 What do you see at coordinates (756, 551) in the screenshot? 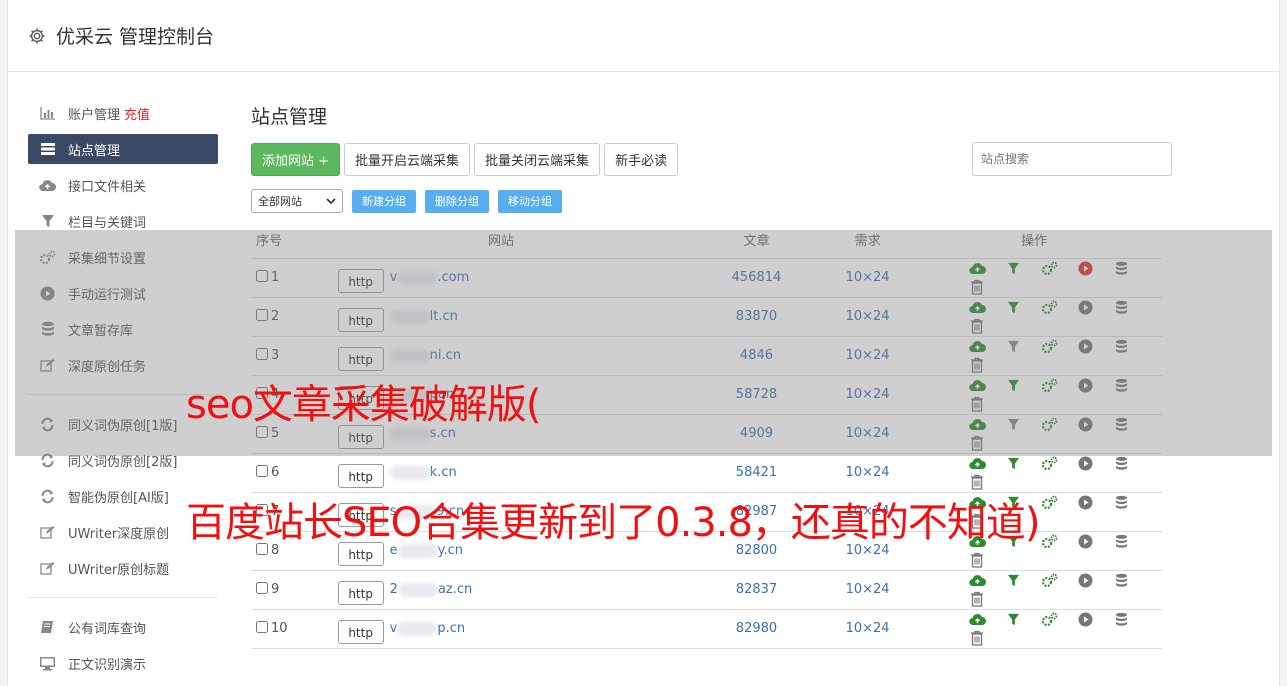
I see `article-count: 82800` at bounding box center [756, 551].